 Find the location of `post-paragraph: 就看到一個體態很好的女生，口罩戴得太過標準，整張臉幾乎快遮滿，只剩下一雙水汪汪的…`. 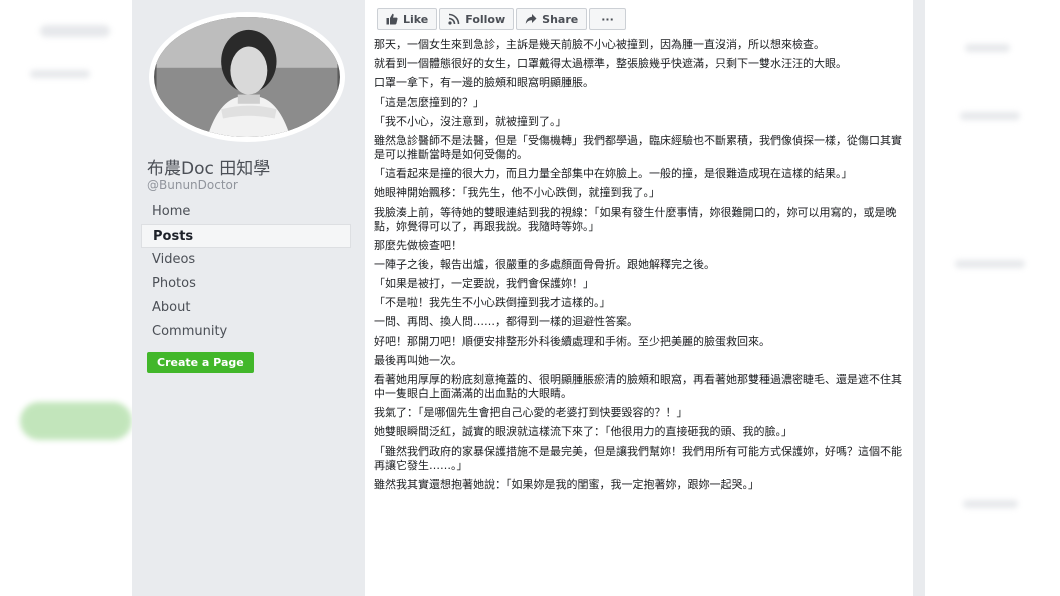

post-paragraph: 就看到一個體態很好的女生，口罩戴得太過標準，整張臉幾乎快遮滿，只剩下一雙水汪汪的… is located at coordinates (610, 64).